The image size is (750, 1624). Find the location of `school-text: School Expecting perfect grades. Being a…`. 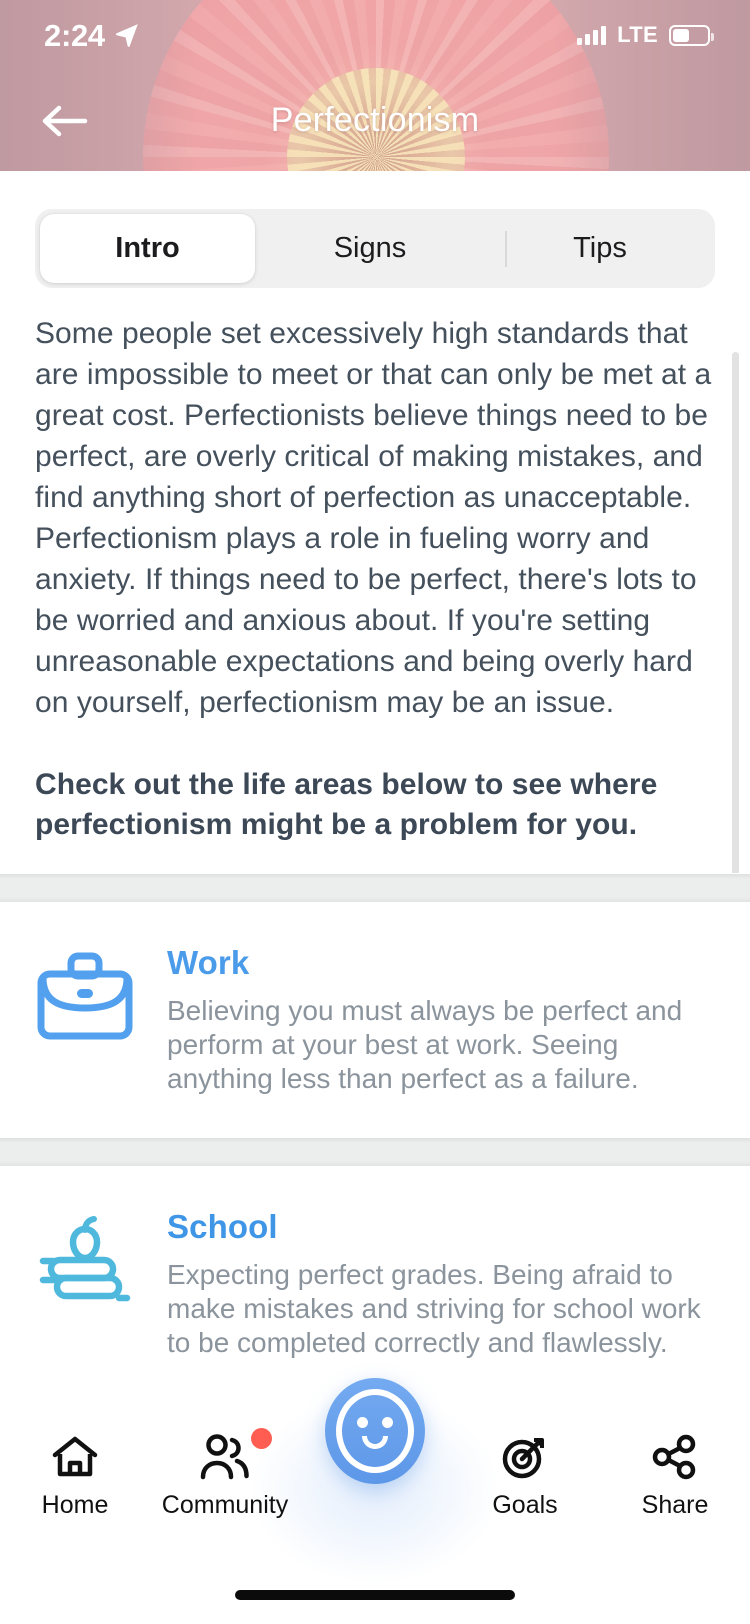

school-text: School Expecting perfect grades. Being a… is located at coordinates (441, 1307).